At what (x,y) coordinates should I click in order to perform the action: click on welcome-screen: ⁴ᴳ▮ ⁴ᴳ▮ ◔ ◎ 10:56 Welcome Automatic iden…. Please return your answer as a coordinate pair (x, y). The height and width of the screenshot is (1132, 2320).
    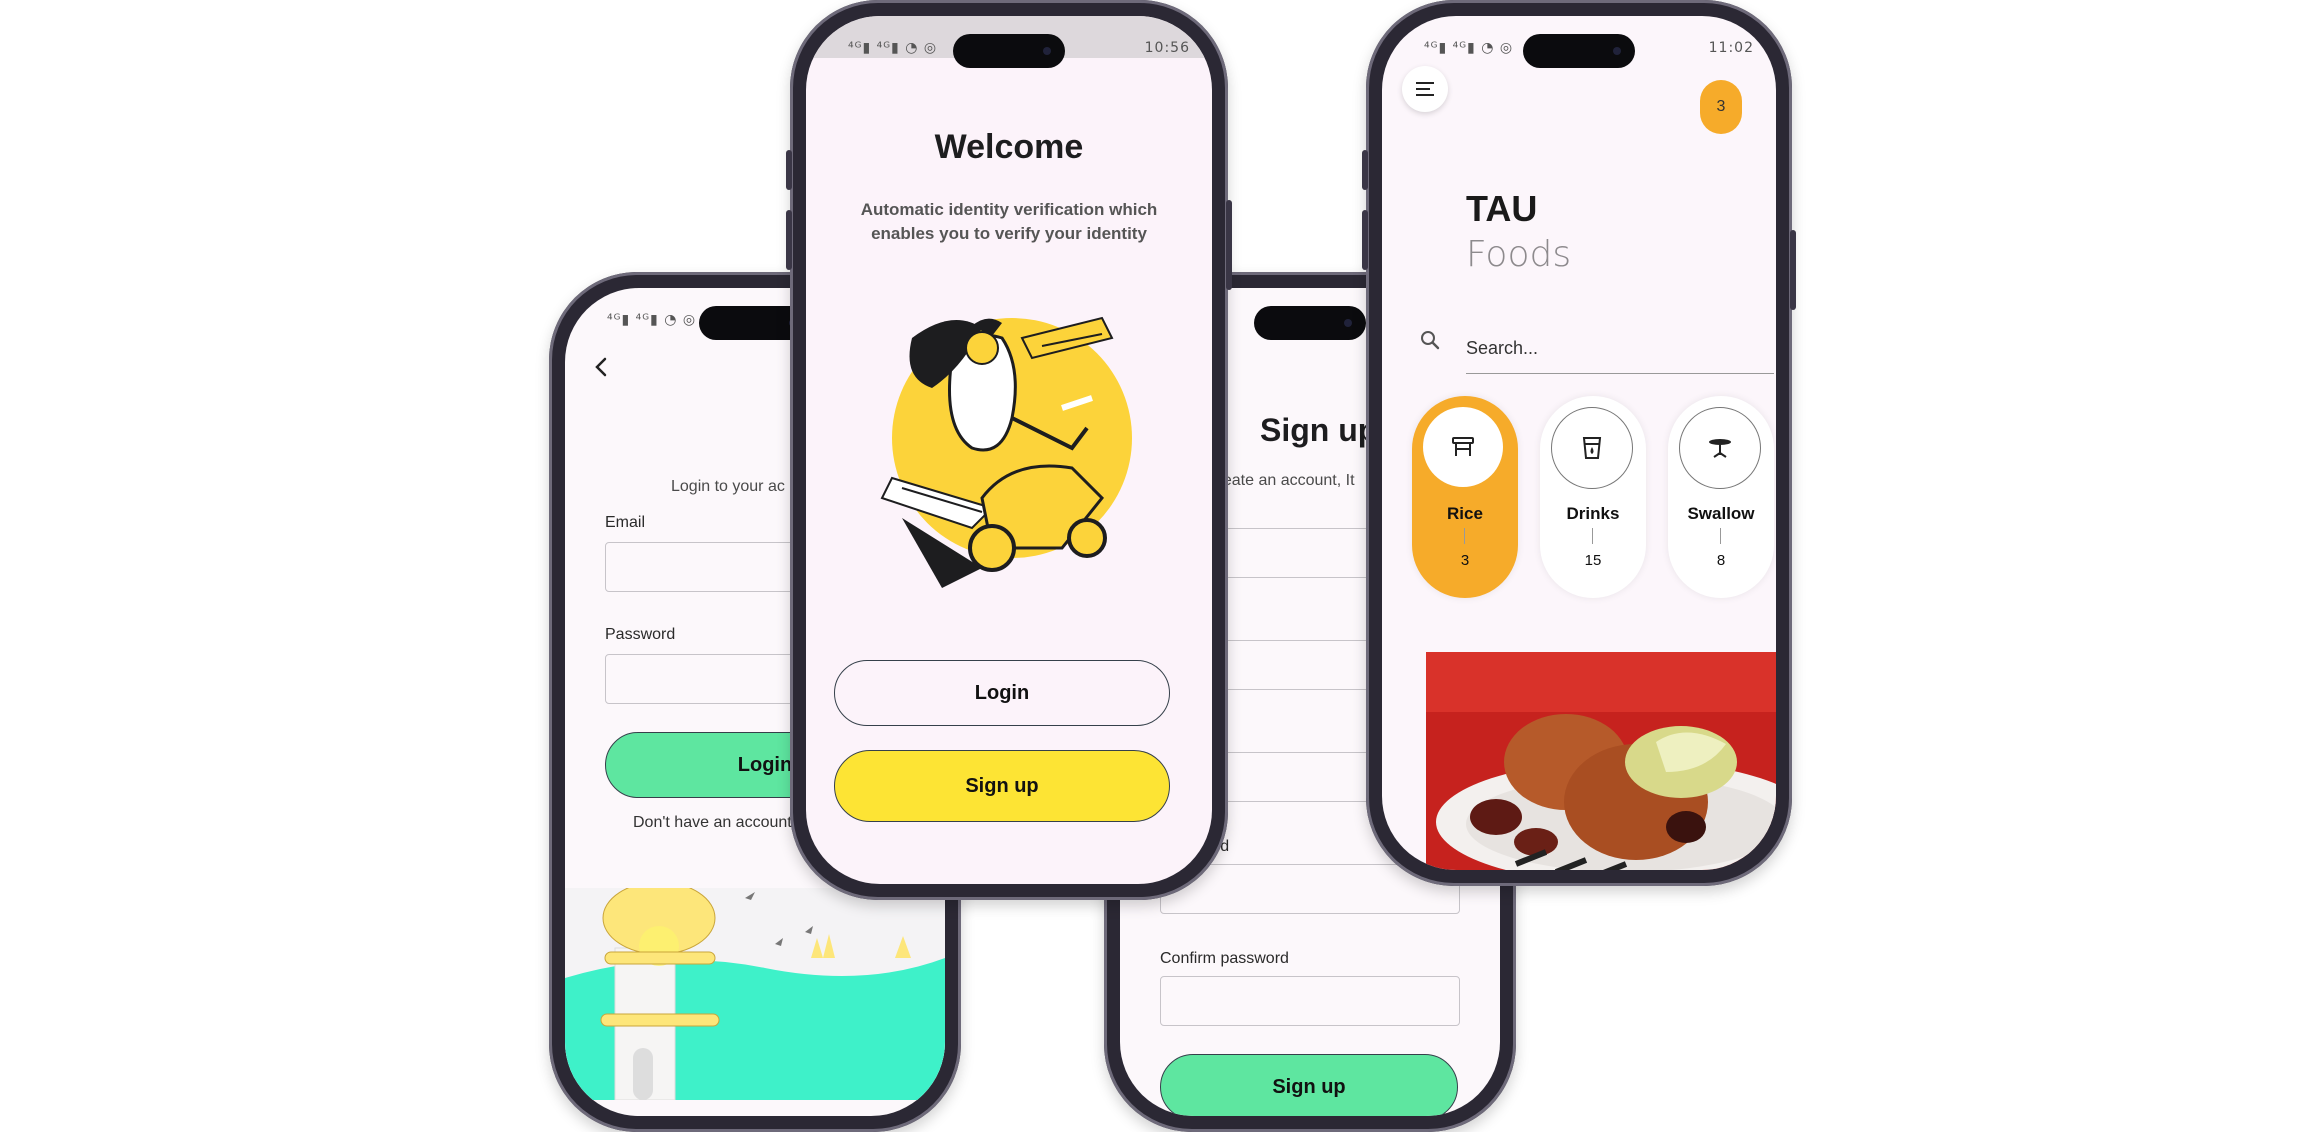
    Looking at the image, I should click on (1009, 450).